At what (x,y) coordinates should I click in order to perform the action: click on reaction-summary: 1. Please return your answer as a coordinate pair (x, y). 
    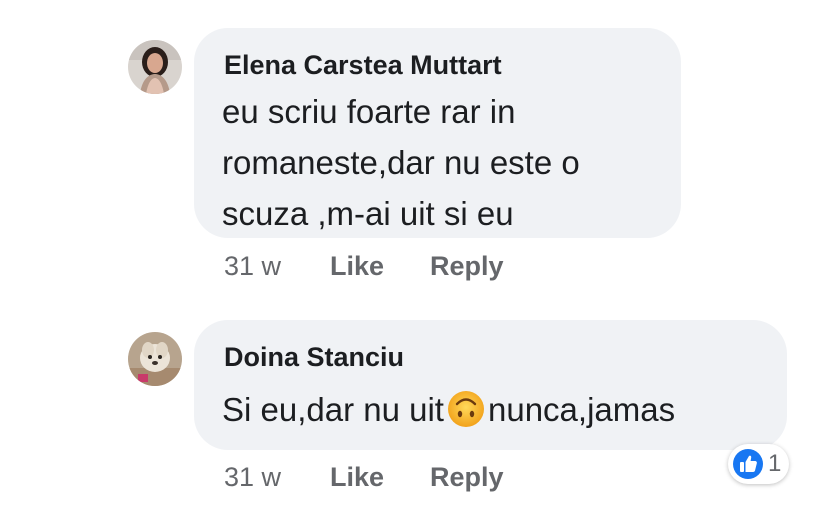
    Looking at the image, I should click on (759, 464).